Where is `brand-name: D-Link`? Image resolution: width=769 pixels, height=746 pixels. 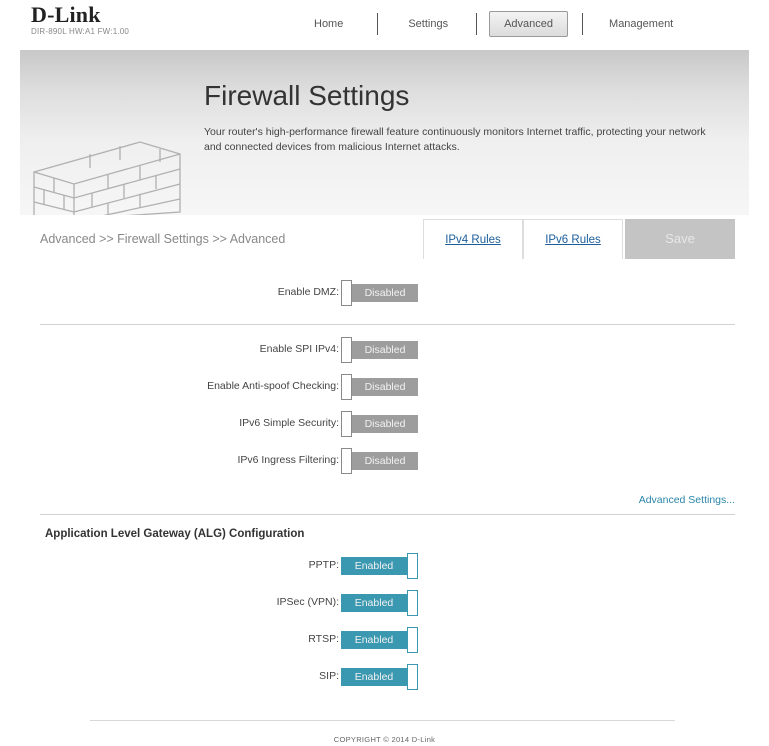
brand-name: D-Link is located at coordinates (66, 14).